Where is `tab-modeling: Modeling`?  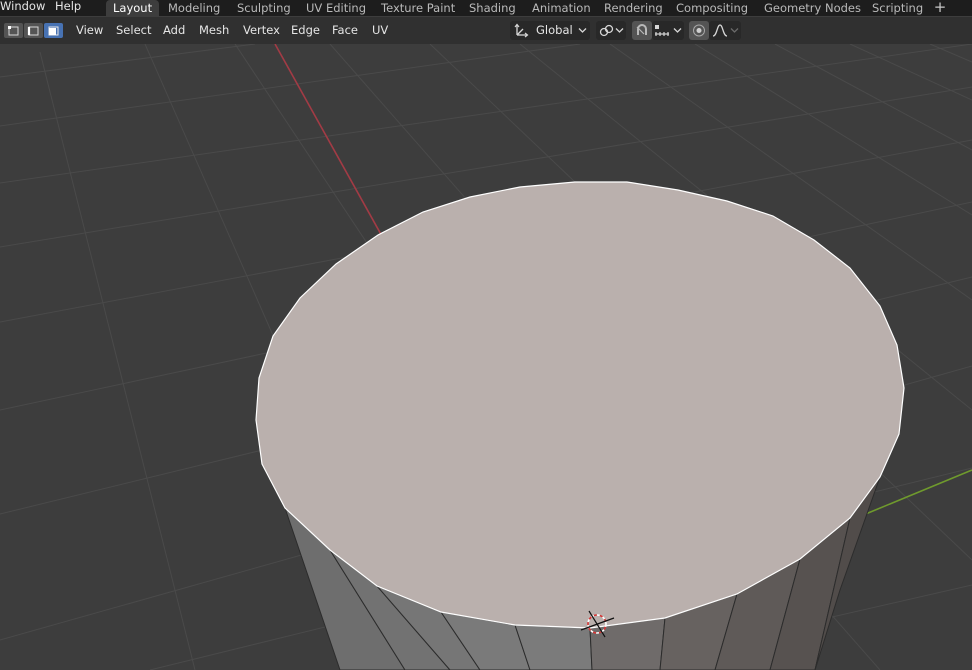
tab-modeling: Modeling is located at coordinates (194, 8).